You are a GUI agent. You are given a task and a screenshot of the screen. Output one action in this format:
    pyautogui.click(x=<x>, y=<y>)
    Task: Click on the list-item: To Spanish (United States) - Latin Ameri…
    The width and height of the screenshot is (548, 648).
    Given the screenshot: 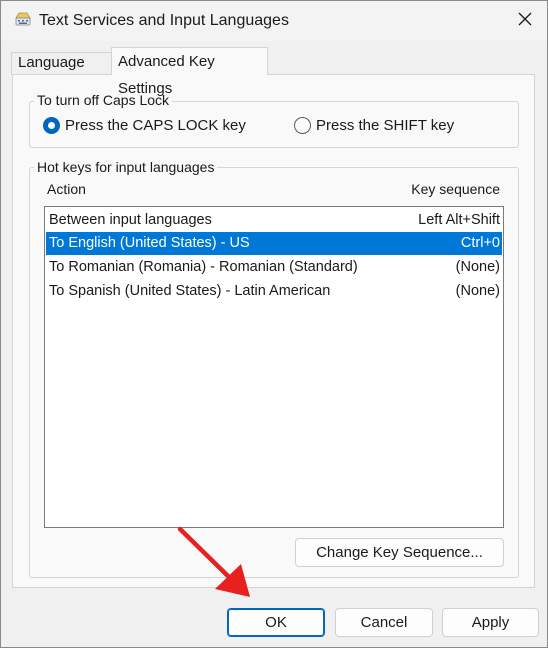 What is the action you would take?
    pyautogui.click(x=274, y=291)
    